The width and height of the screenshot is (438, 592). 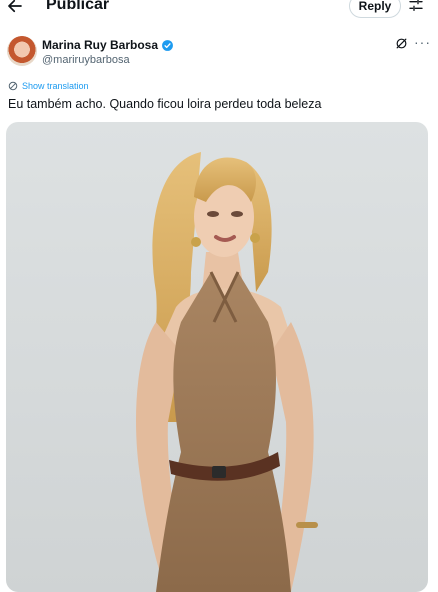 What do you see at coordinates (401, 43) in the screenshot?
I see `grok-icon` at bounding box center [401, 43].